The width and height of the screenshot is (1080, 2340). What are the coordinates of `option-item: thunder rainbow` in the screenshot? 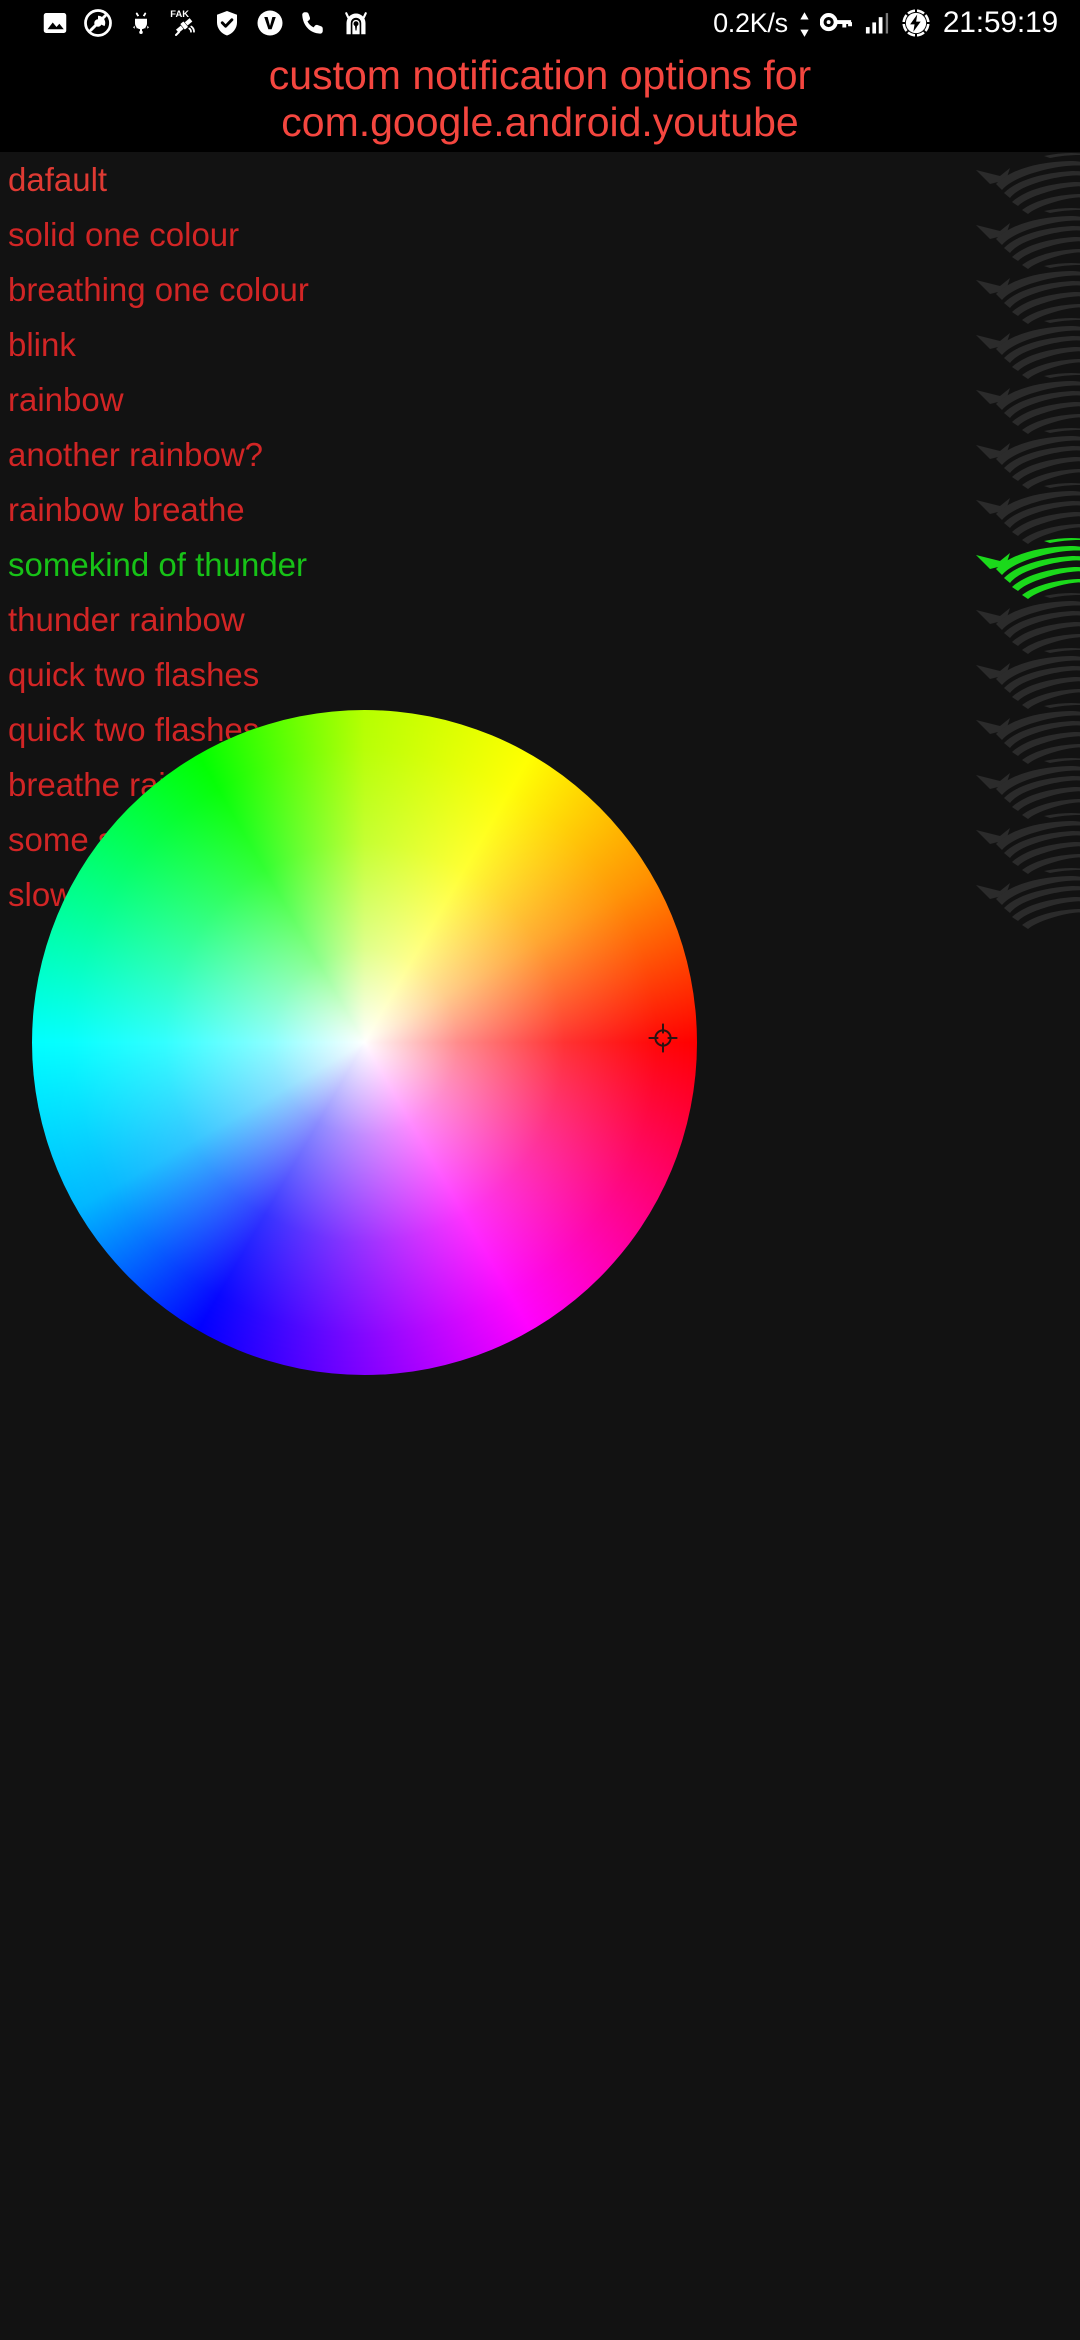 It's located at (450, 619).